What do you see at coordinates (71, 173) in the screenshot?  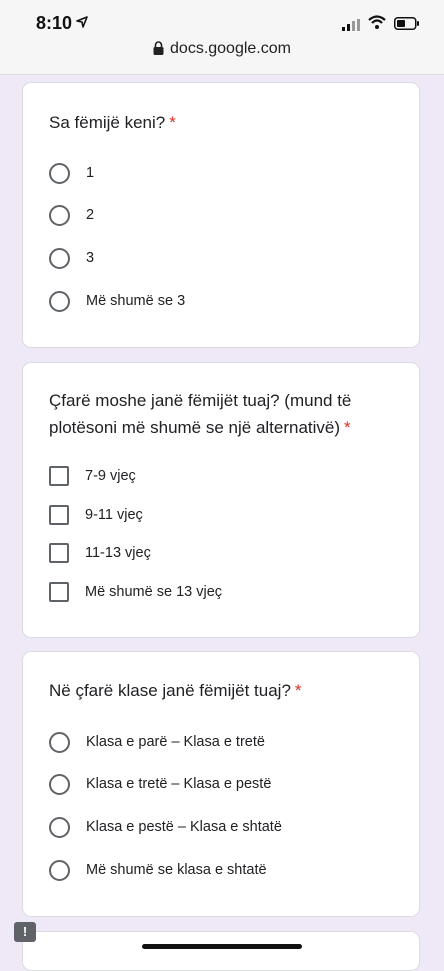 I see `radio-option: 1` at bounding box center [71, 173].